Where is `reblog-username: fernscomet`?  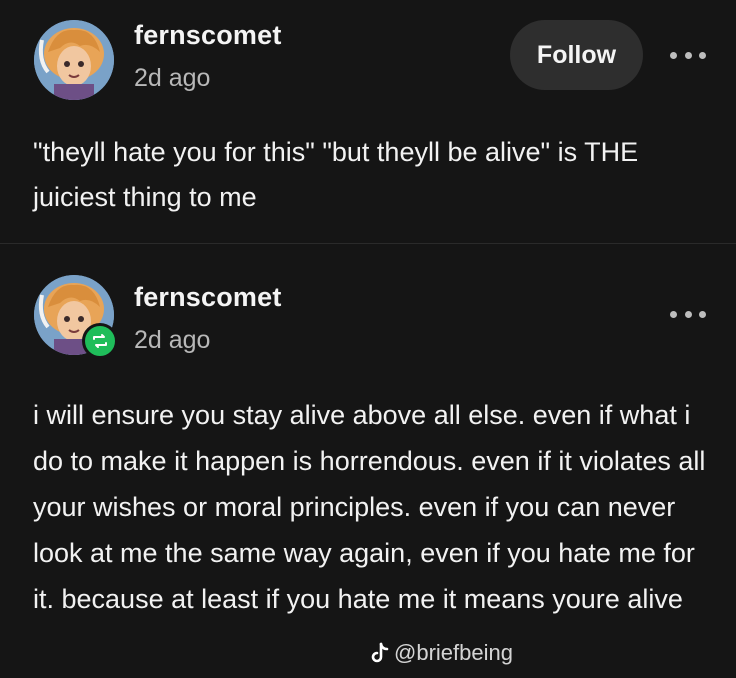 reblog-username: fernscomet is located at coordinates (208, 297).